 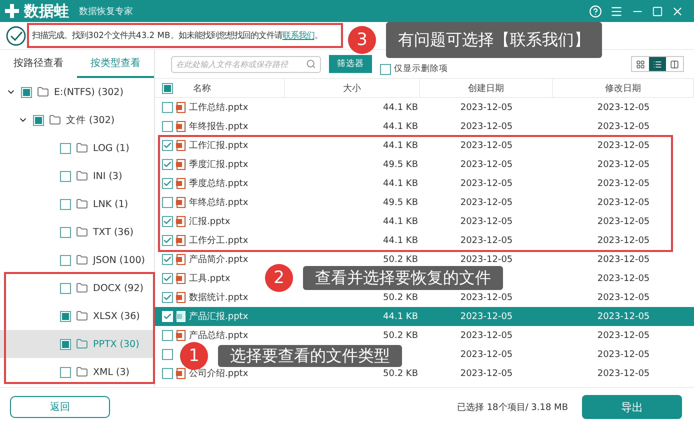 What do you see at coordinates (202, 88) in the screenshot?
I see `column-header: 名称` at bounding box center [202, 88].